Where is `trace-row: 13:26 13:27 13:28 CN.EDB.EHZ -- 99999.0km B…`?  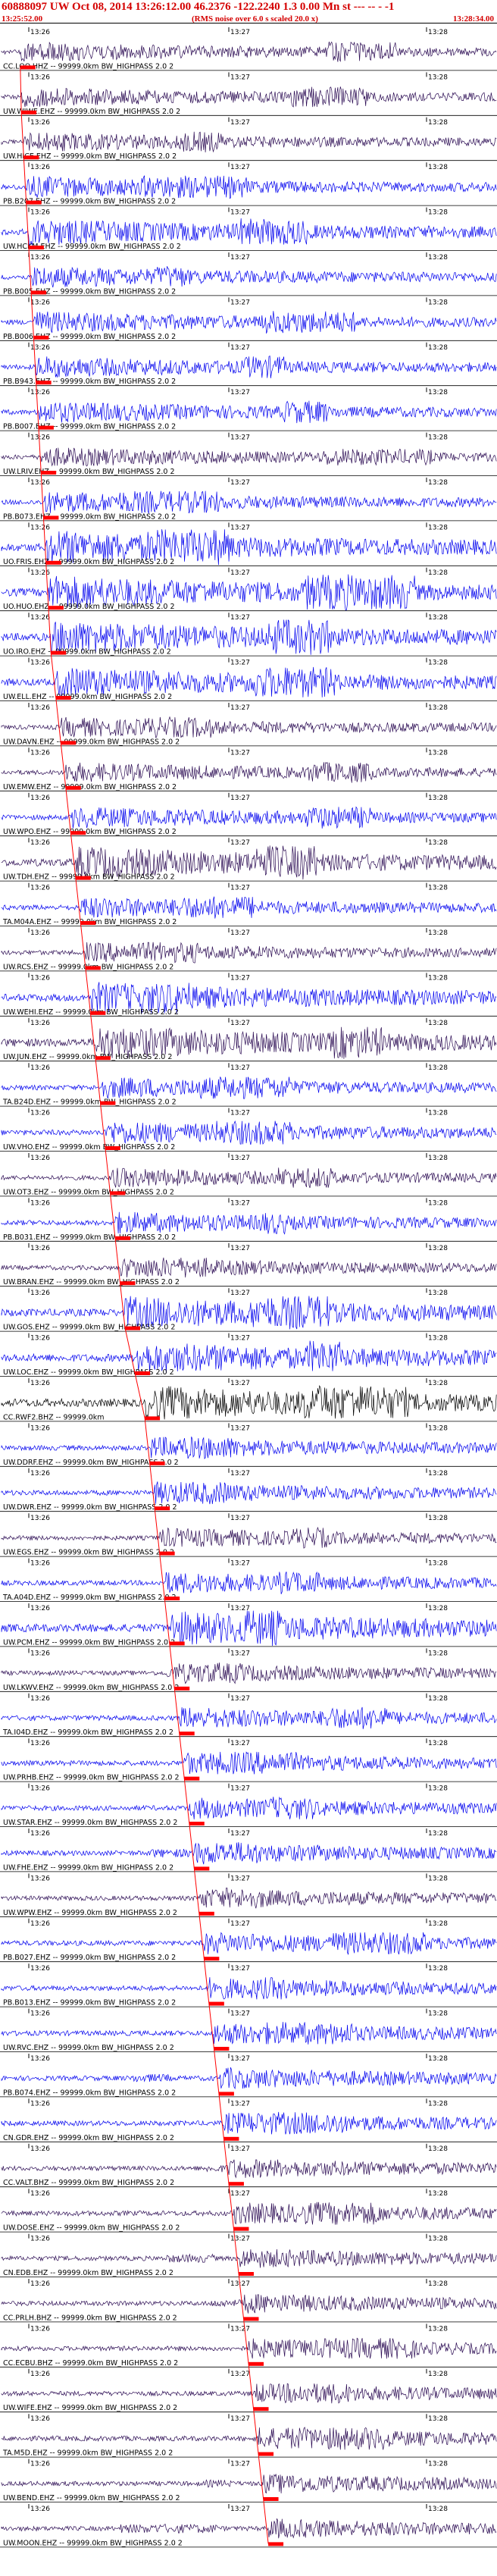
trace-row: 13:26 13:27 13:28 CN.EDB.EHZ -- 99999.0km B… is located at coordinates (248, 2255).